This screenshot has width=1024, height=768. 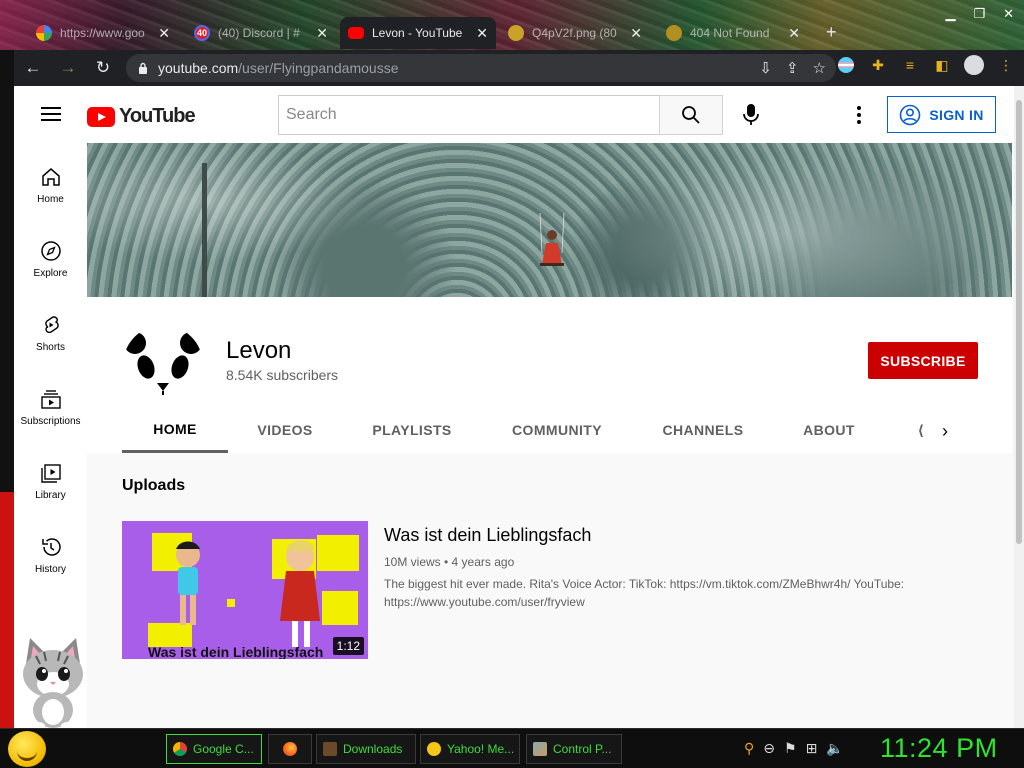 I want to click on extensions-area: ✚ ≡ ◧ ⋮, so click(x=926, y=65).